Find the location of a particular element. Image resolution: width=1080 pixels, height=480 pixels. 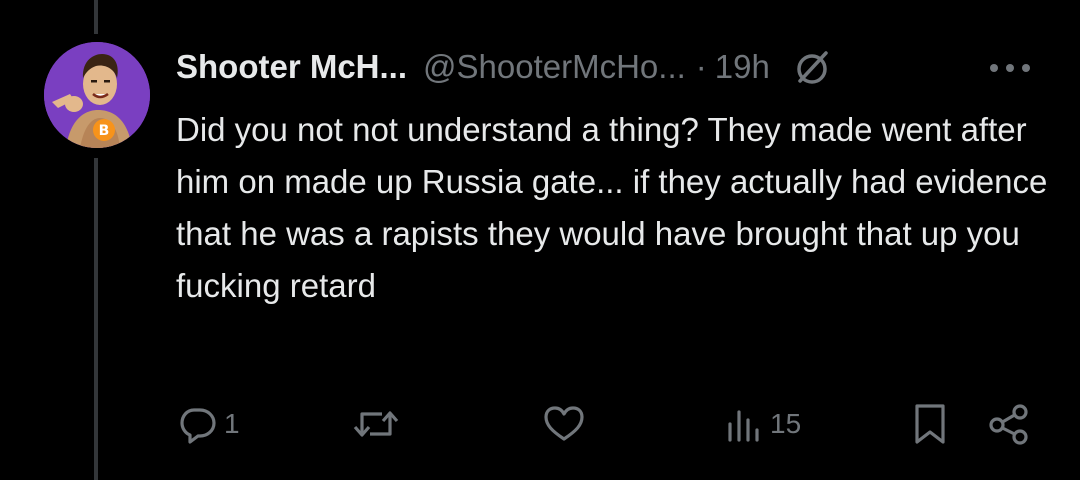

reply-icon is located at coordinates (198, 424).